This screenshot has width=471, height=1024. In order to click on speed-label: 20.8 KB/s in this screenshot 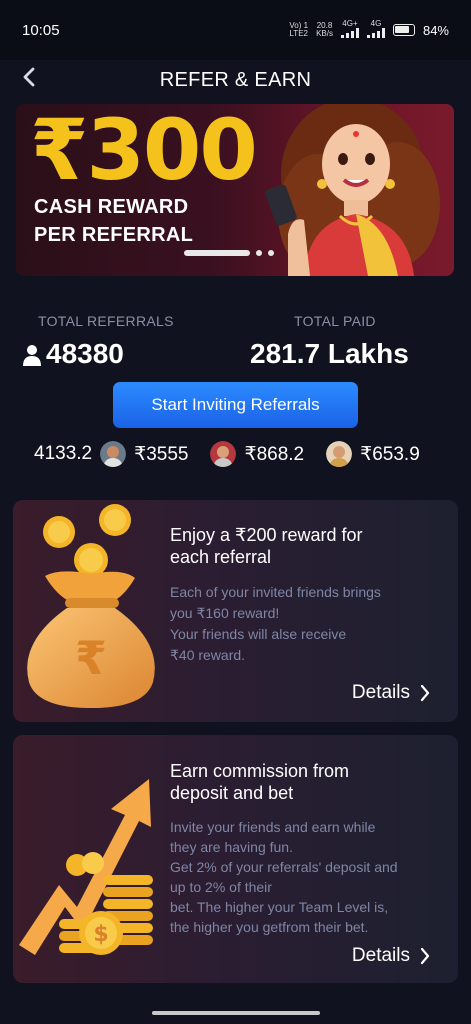, I will do `click(324, 30)`.